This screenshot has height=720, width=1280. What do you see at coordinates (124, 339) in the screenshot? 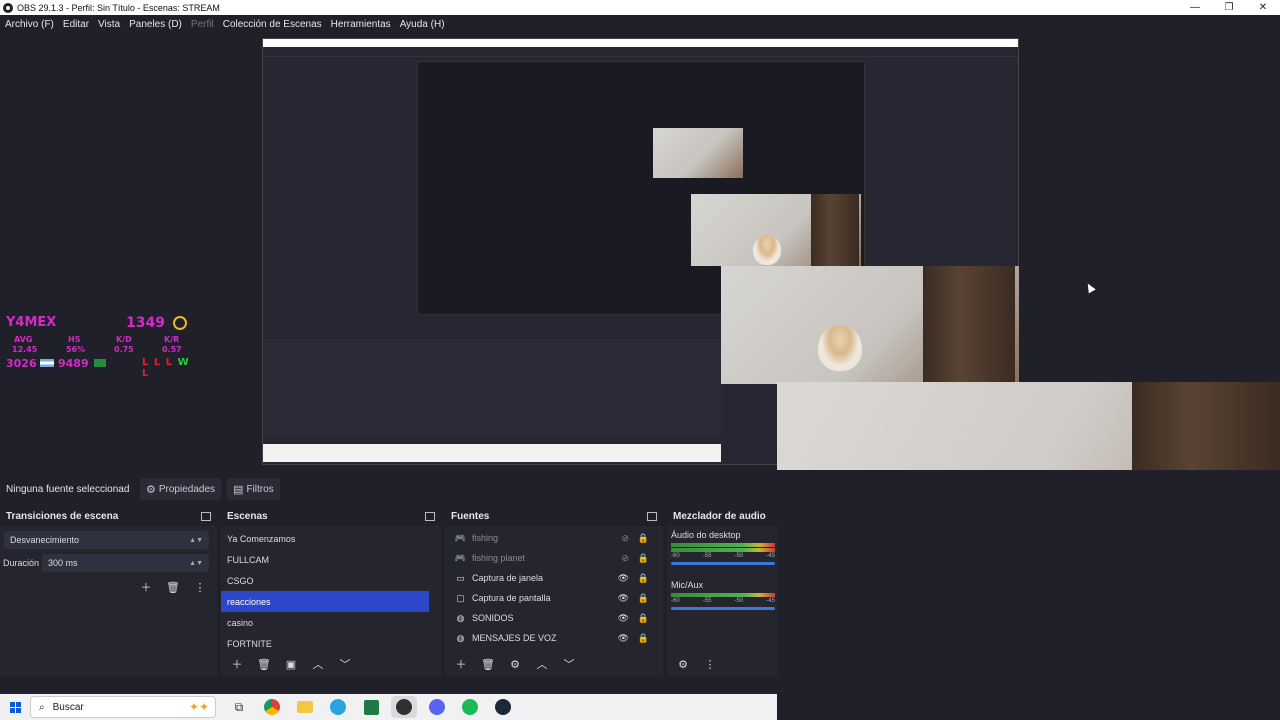
I see `overlay-label-kd: K/D` at bounding box center [124, 339].